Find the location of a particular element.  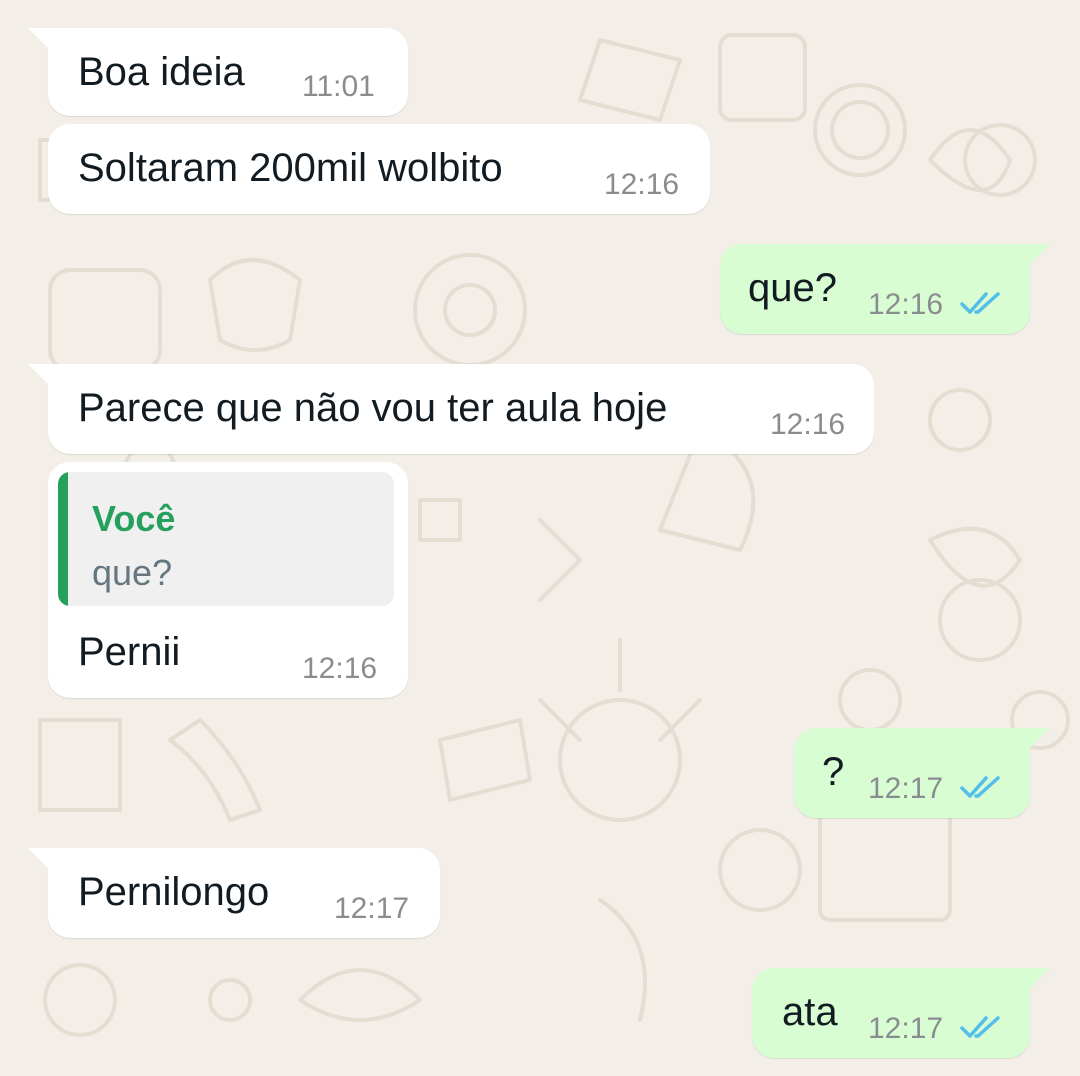

quoted-author: Você is located at coordinates (134, 518).